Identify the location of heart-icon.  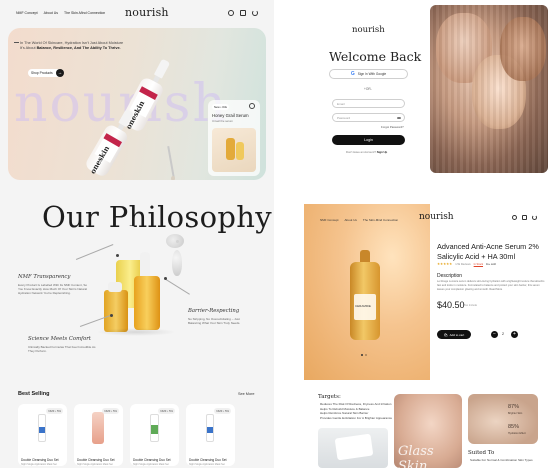
(252, 106).